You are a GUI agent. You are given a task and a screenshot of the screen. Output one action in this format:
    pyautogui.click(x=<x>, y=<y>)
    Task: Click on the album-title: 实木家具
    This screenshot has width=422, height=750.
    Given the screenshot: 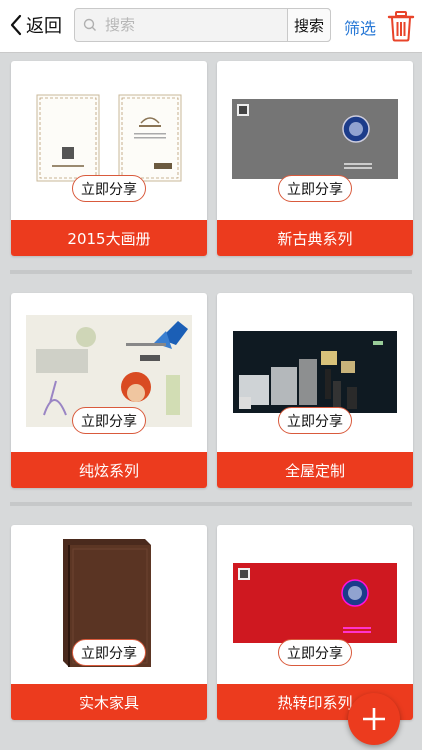 What is the action you would take?
    pyautogui.click(x=109, y=702)
    